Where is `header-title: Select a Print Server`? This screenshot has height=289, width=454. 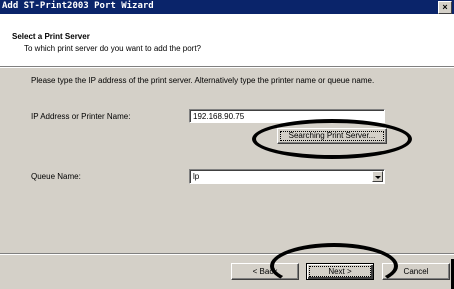 header-title: Select a Print Server is located at coordinates (51, 36).